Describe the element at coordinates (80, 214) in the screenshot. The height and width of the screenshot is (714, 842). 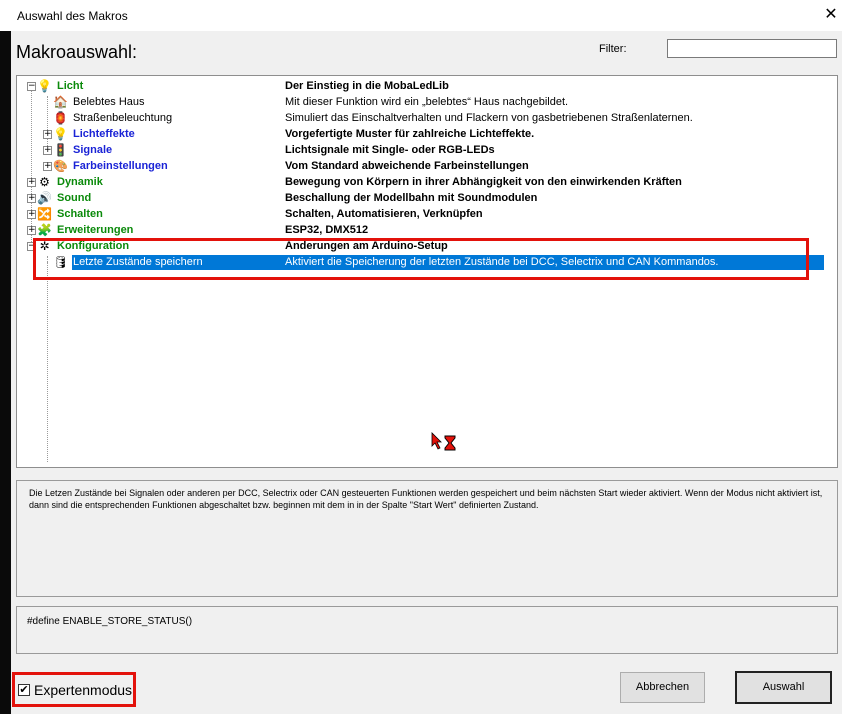
I see `tree-item-name: Schalten` at that location.